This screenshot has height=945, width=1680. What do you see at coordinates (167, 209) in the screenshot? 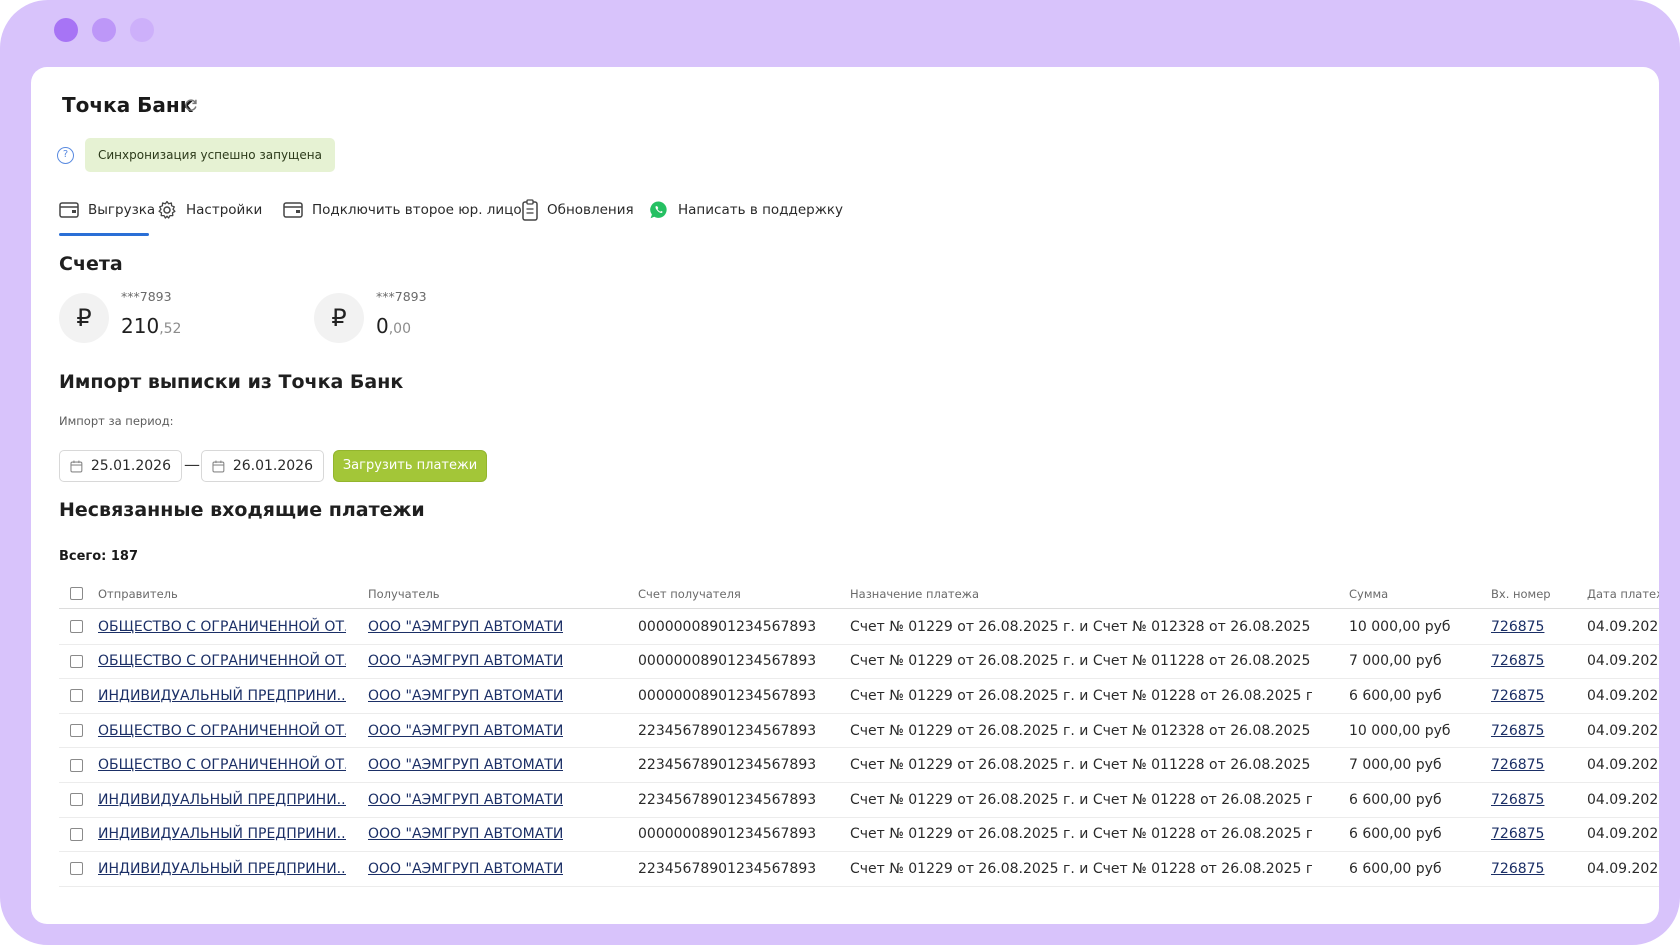
I see `gear-icon` at bounding box center [167, 209].